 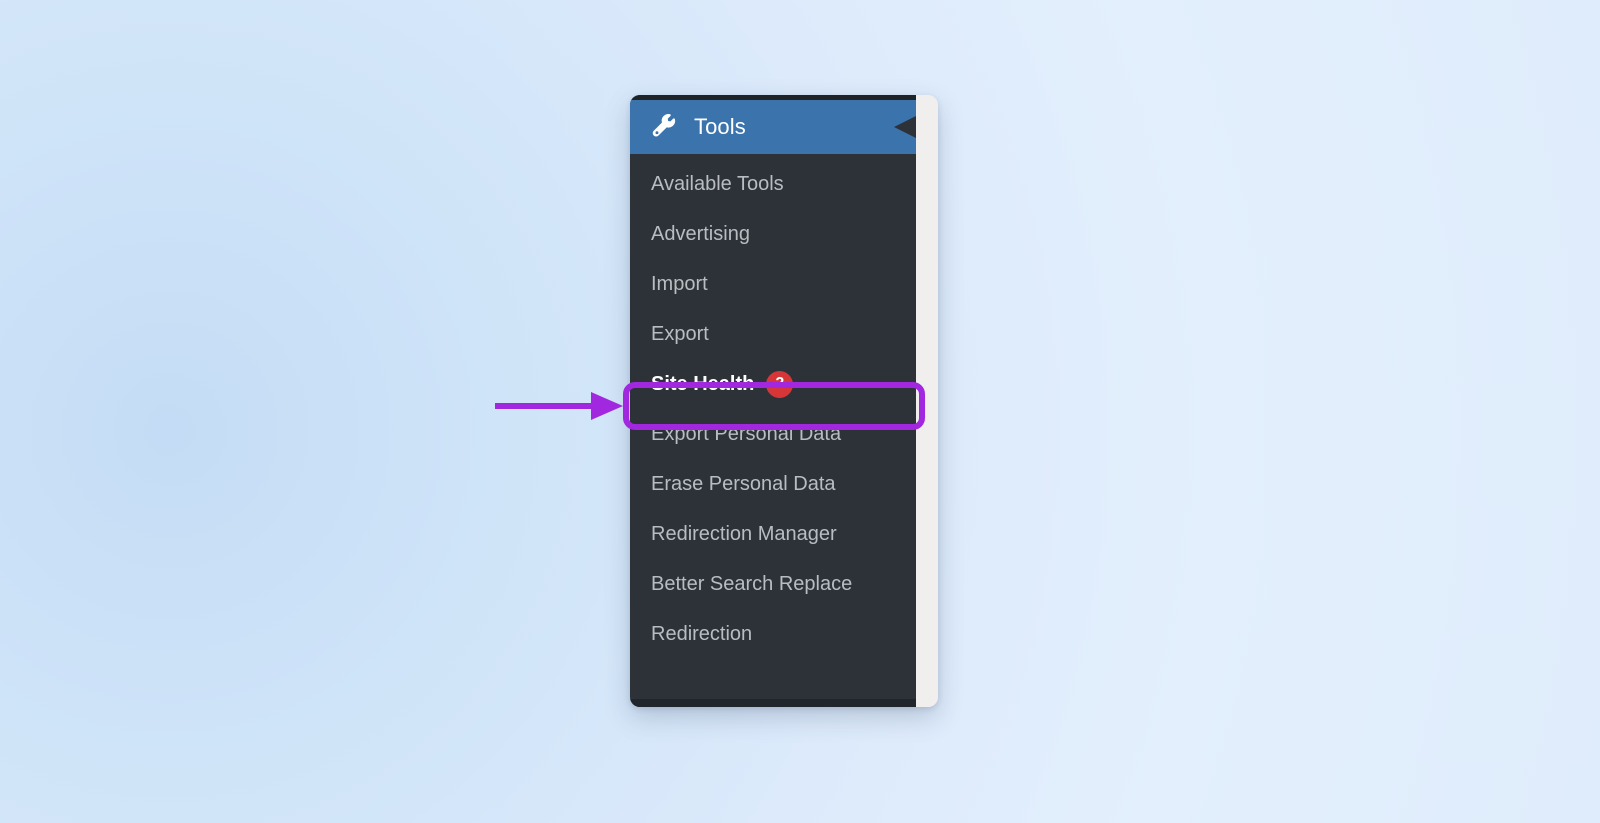 I want to click on menu-item-label: Redirection, so click(x=702, y=633).